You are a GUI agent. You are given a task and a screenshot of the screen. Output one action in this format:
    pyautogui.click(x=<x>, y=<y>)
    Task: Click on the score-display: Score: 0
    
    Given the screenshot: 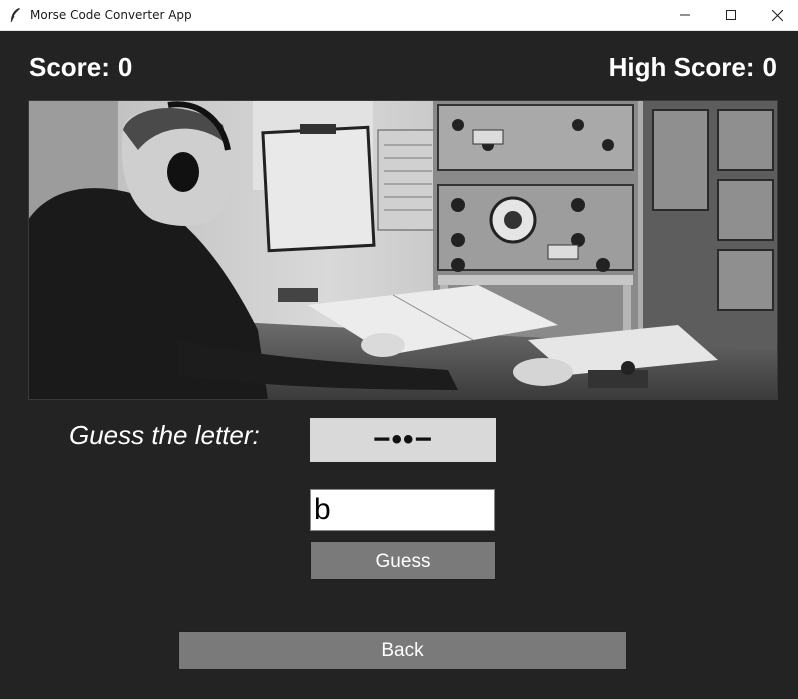 What is the action you would take?
    pyautogui.click(x=80, y=67)
    